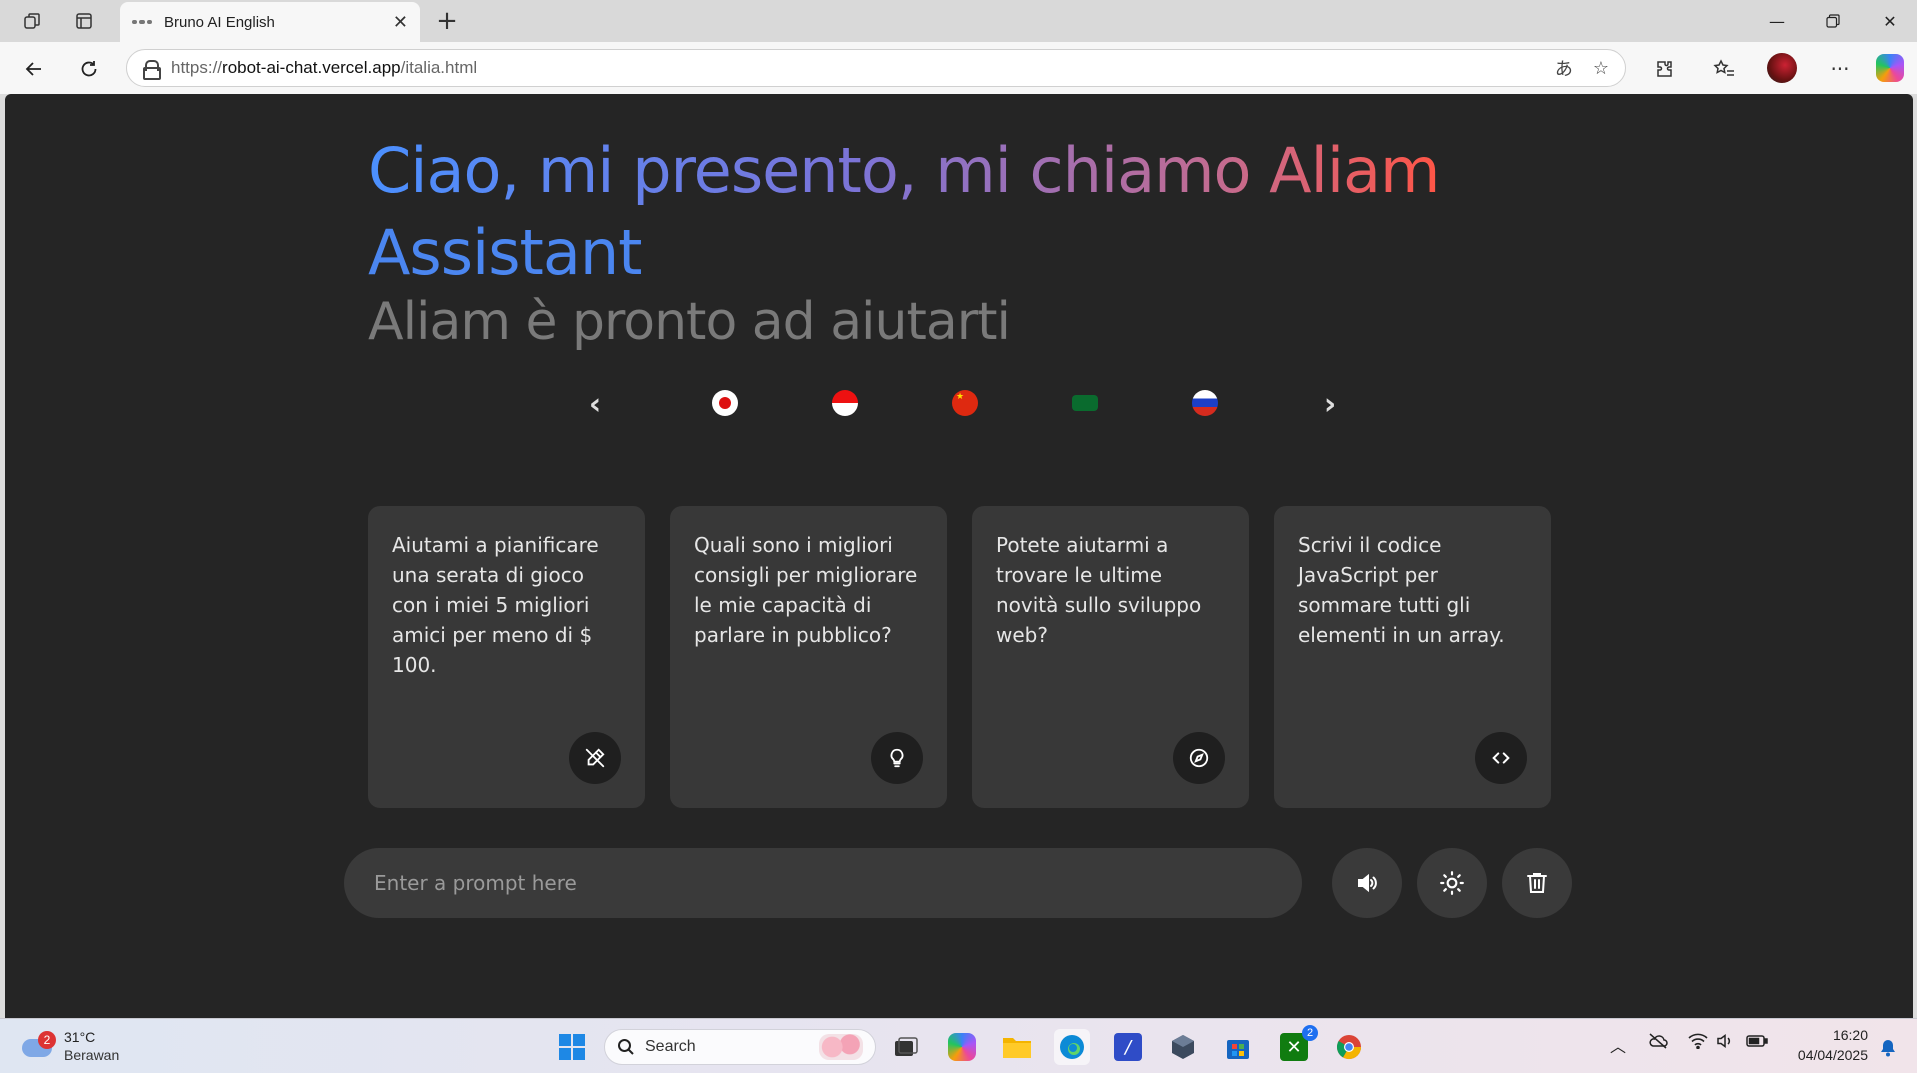  What do you see at coordinates (841, 1047) in the screenshot?
I see `cherry-blossom-icon` at bounding box center [841, 1047].